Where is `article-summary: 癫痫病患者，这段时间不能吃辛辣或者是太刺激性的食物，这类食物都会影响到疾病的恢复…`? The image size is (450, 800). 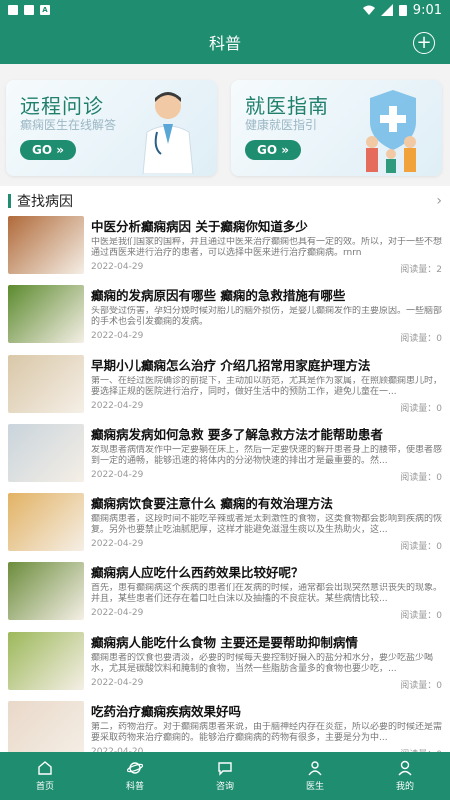 article-summary: 癫痫病患者，这段时间不能吃辛辣或者是太刺激性的食物，这类食物都会影响到疾病的恢复… is located at coordinates (266, 525).